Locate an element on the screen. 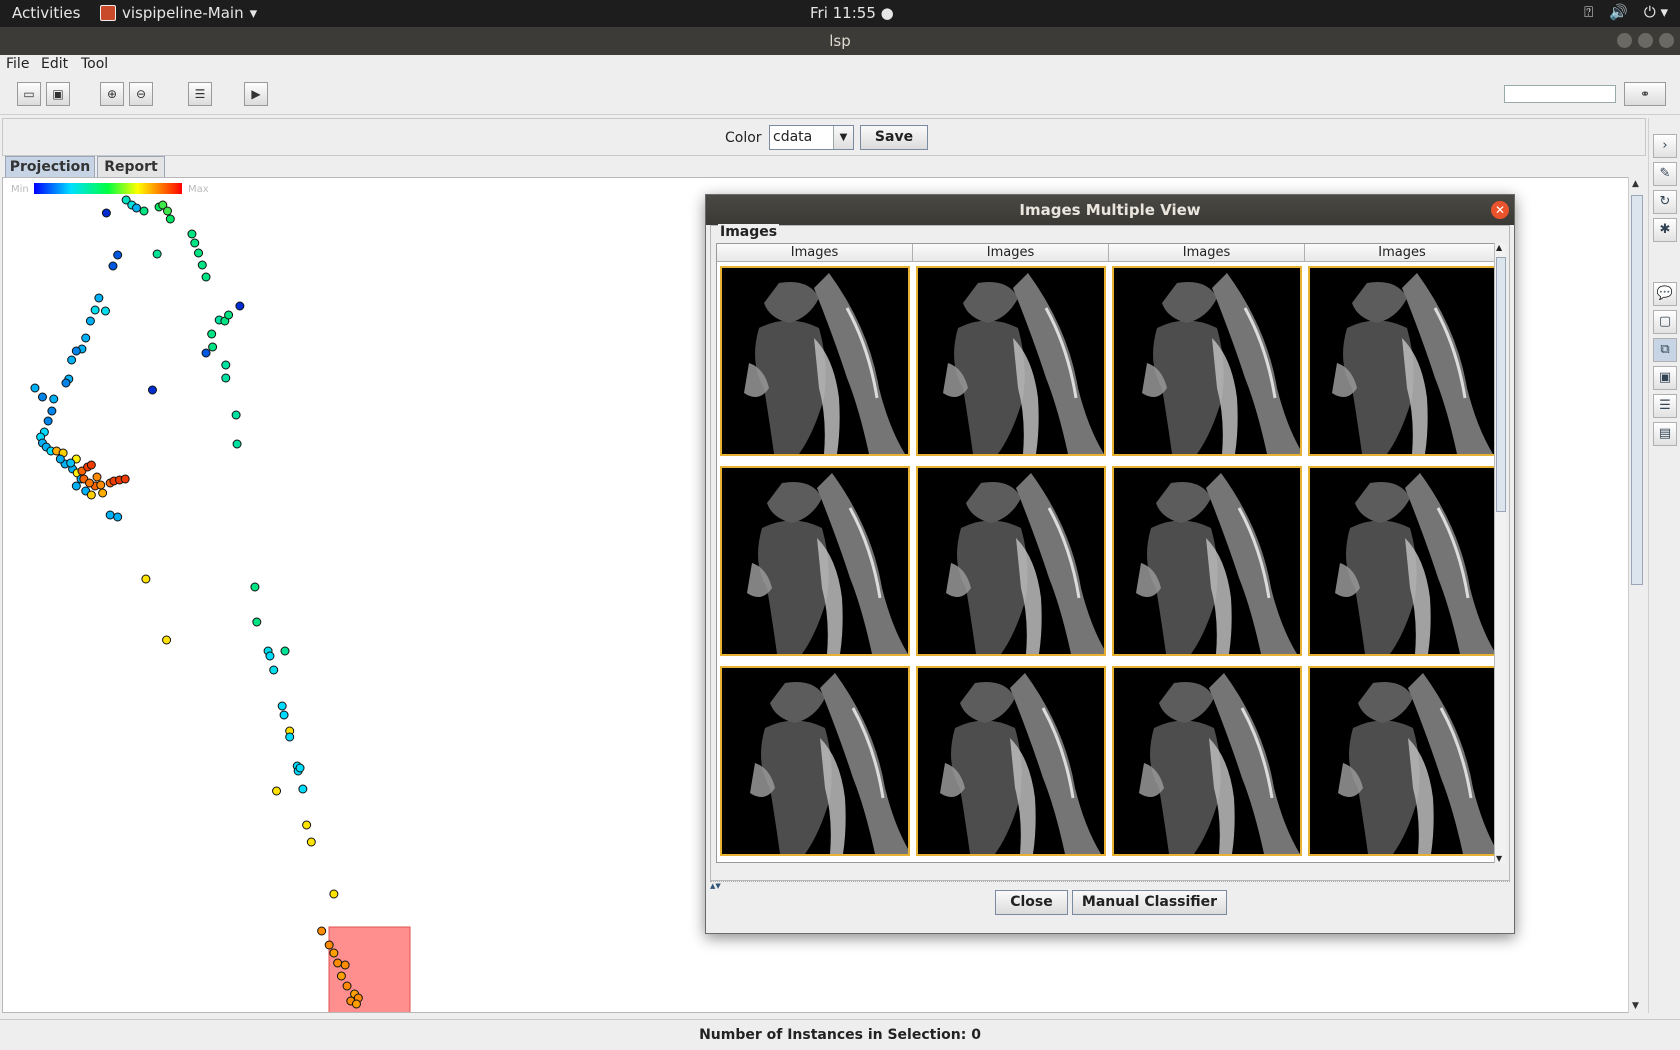 The image size is (1680, 1050). copy-icon: ⧉ is located at coordinates (1665, 350).